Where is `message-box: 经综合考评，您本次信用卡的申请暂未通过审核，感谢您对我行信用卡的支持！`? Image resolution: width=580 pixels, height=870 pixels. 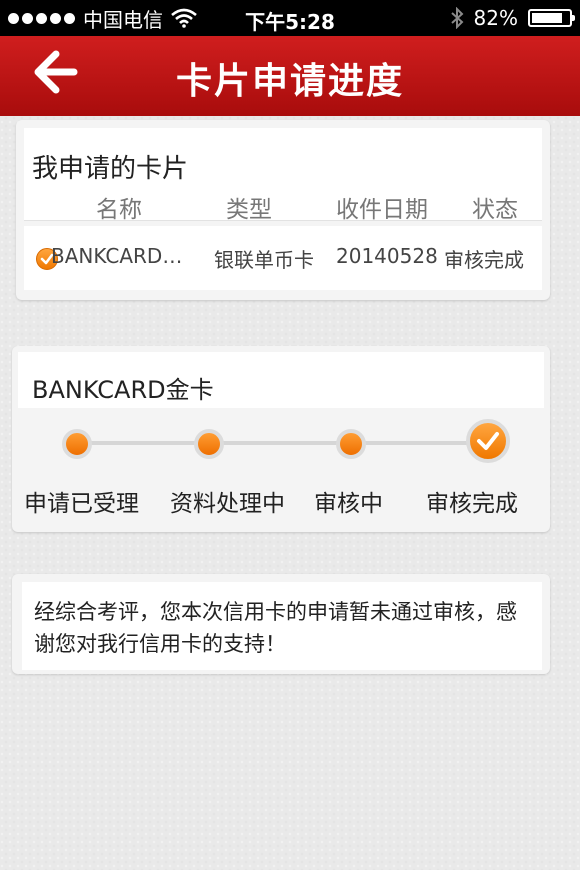
message-box: 经综合考评，您本次信用卡的申请暂未通过审核，感谢您对我行信用卡的支持！ is located at coordinates (282, 626).